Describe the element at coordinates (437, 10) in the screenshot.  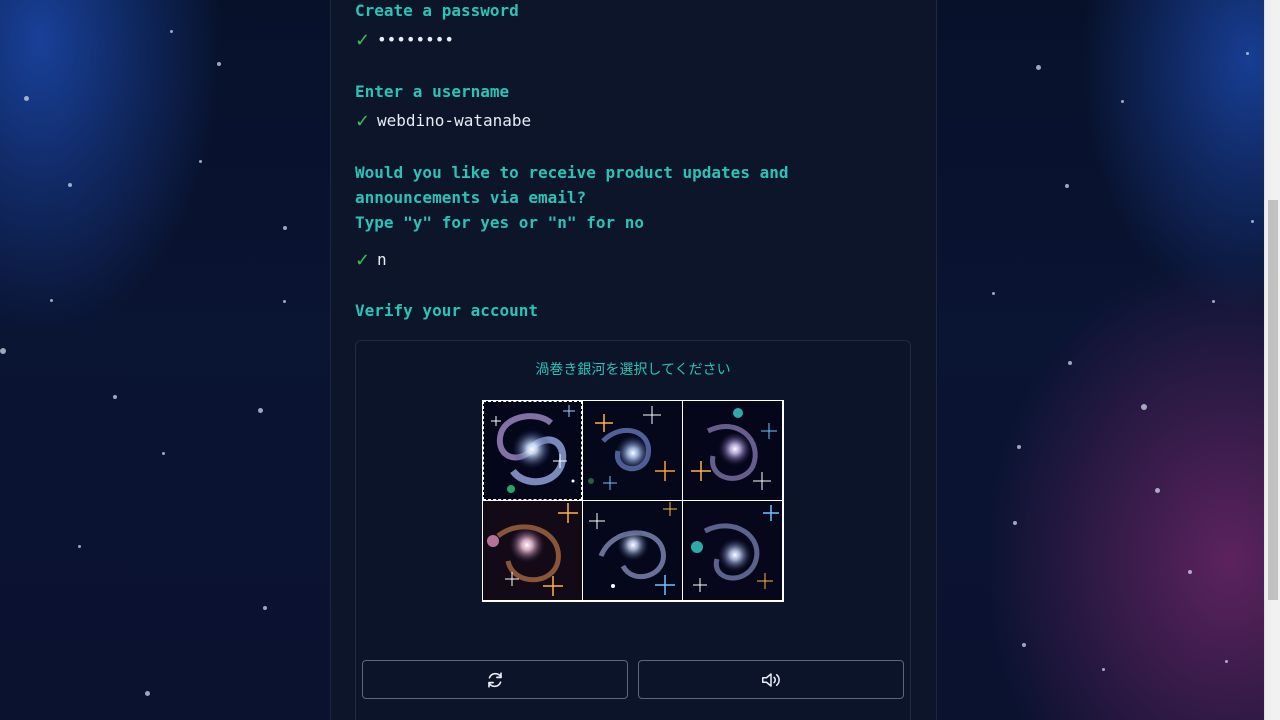
I see `password-prompt: Create a password` at that location.